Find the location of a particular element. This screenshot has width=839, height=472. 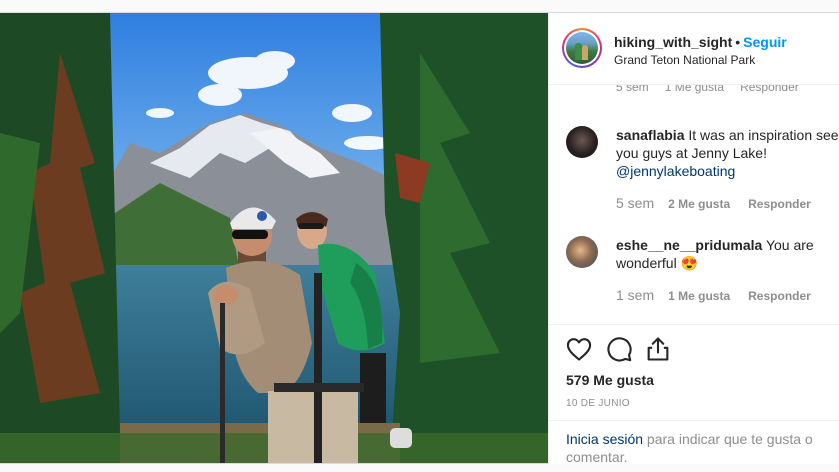

author-username: hiking_with_sight is located at coordinates (673, 42).